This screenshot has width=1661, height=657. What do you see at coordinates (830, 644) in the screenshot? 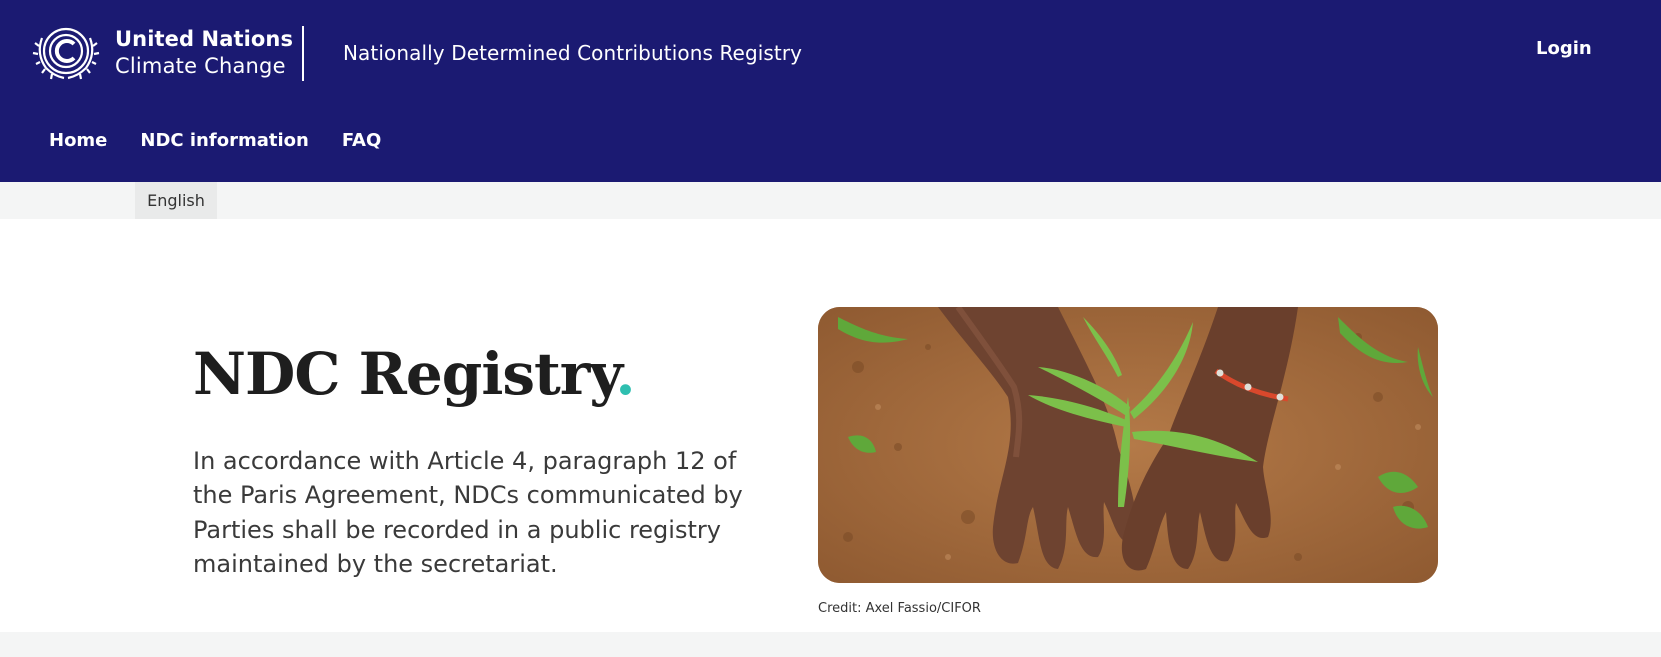
I see `footer-strip` at bounding box center [830, 644].